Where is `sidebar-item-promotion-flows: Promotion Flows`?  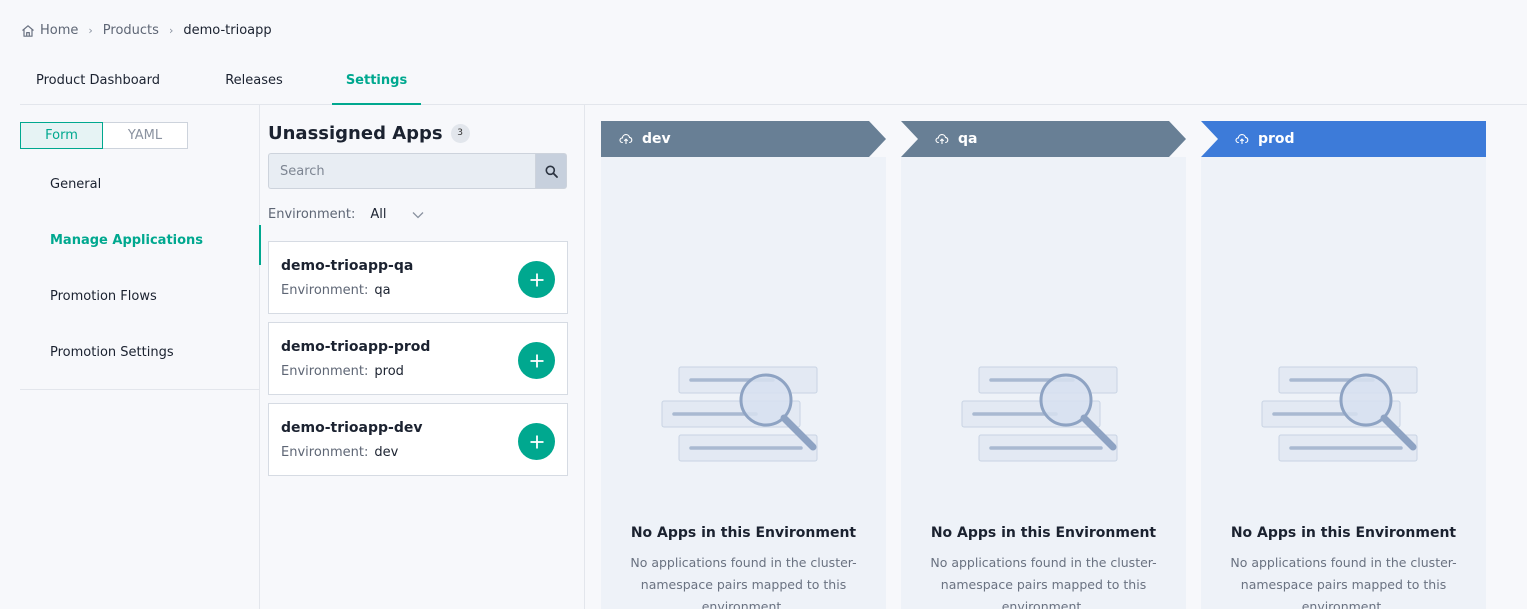 sidebar-item-promotion-flows: Promotion Flows is located at coordinates (140, 297).